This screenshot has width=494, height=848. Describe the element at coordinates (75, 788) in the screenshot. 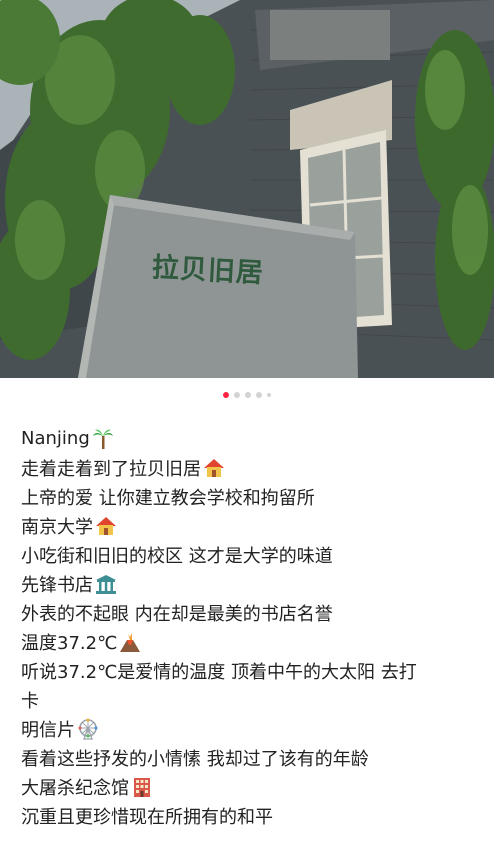

I see `post-line-text: 大屠杀纪念馆` at that location.